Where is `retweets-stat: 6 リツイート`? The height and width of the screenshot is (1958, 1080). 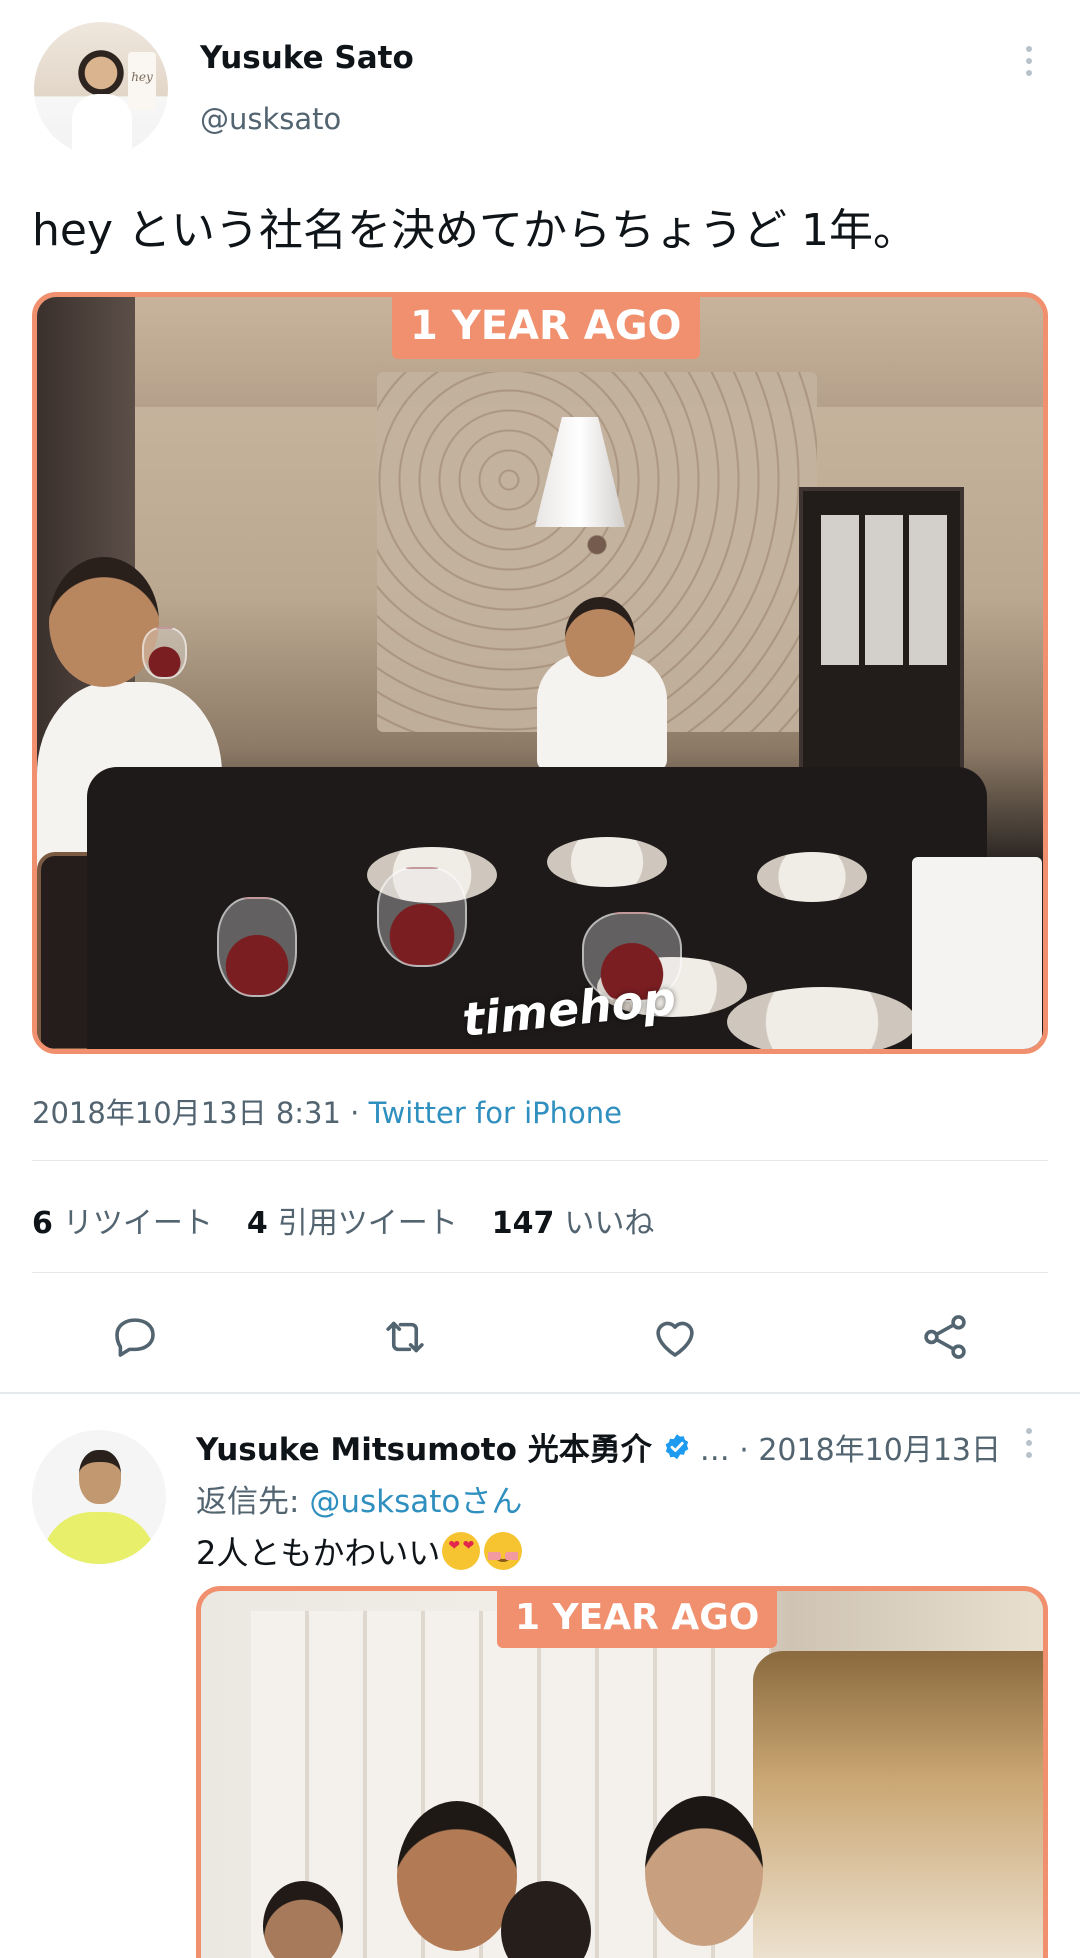 retweets-stat: 6 リツイート is located at coordinates (122, 1220).